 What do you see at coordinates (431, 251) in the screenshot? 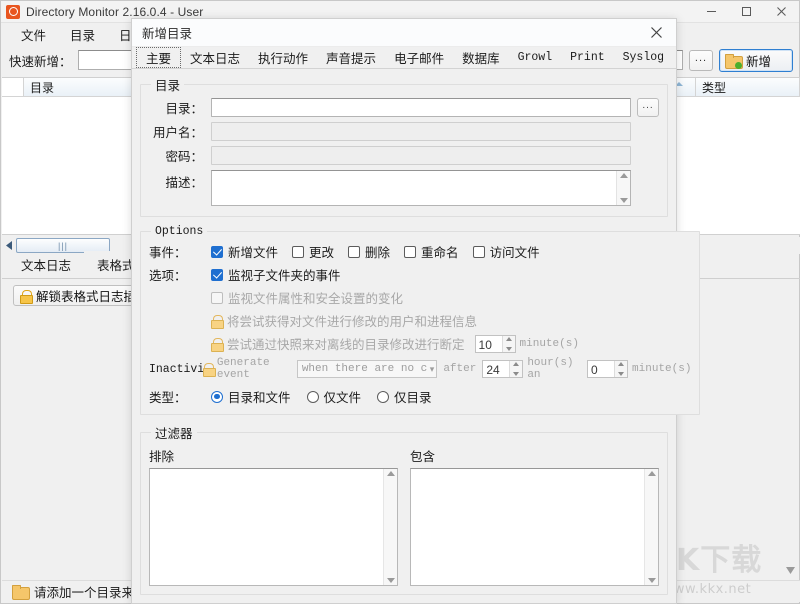
I see `checkbox-renamed: 重命名` at bounding box center [431, 251].